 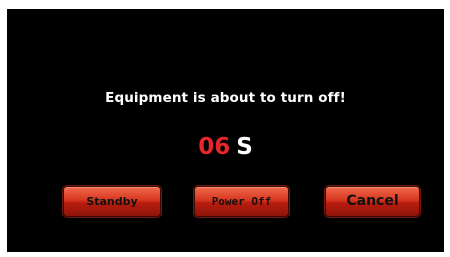 What do you see at coordinates (372, 201) in the screenshot?
I see `cancel-button: Cancel` at bounding box center [372, 201].